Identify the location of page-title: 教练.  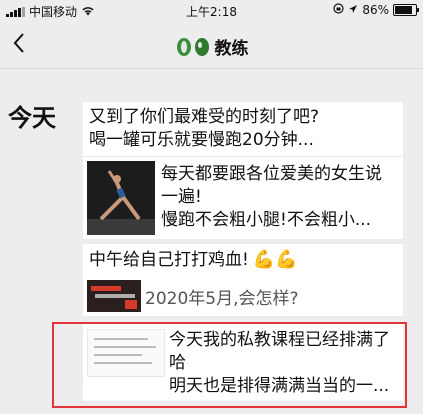
(211, 46).